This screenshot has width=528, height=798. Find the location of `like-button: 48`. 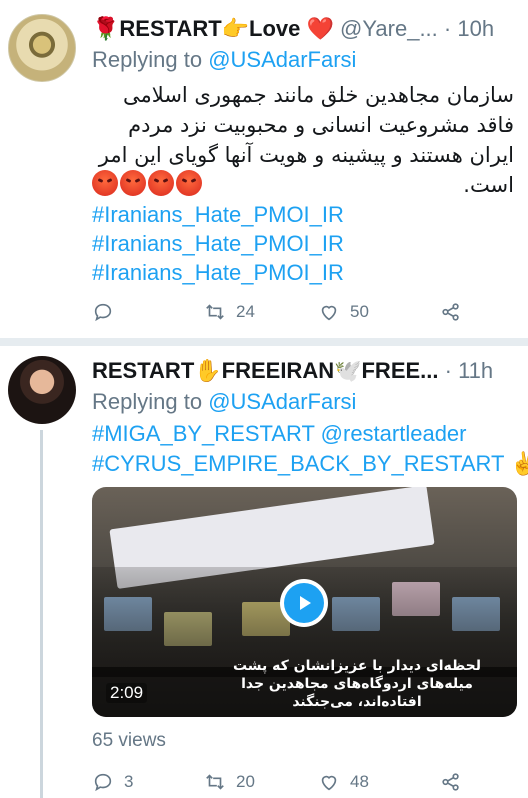

like-button: 48 is located at coordinates (343, 782).